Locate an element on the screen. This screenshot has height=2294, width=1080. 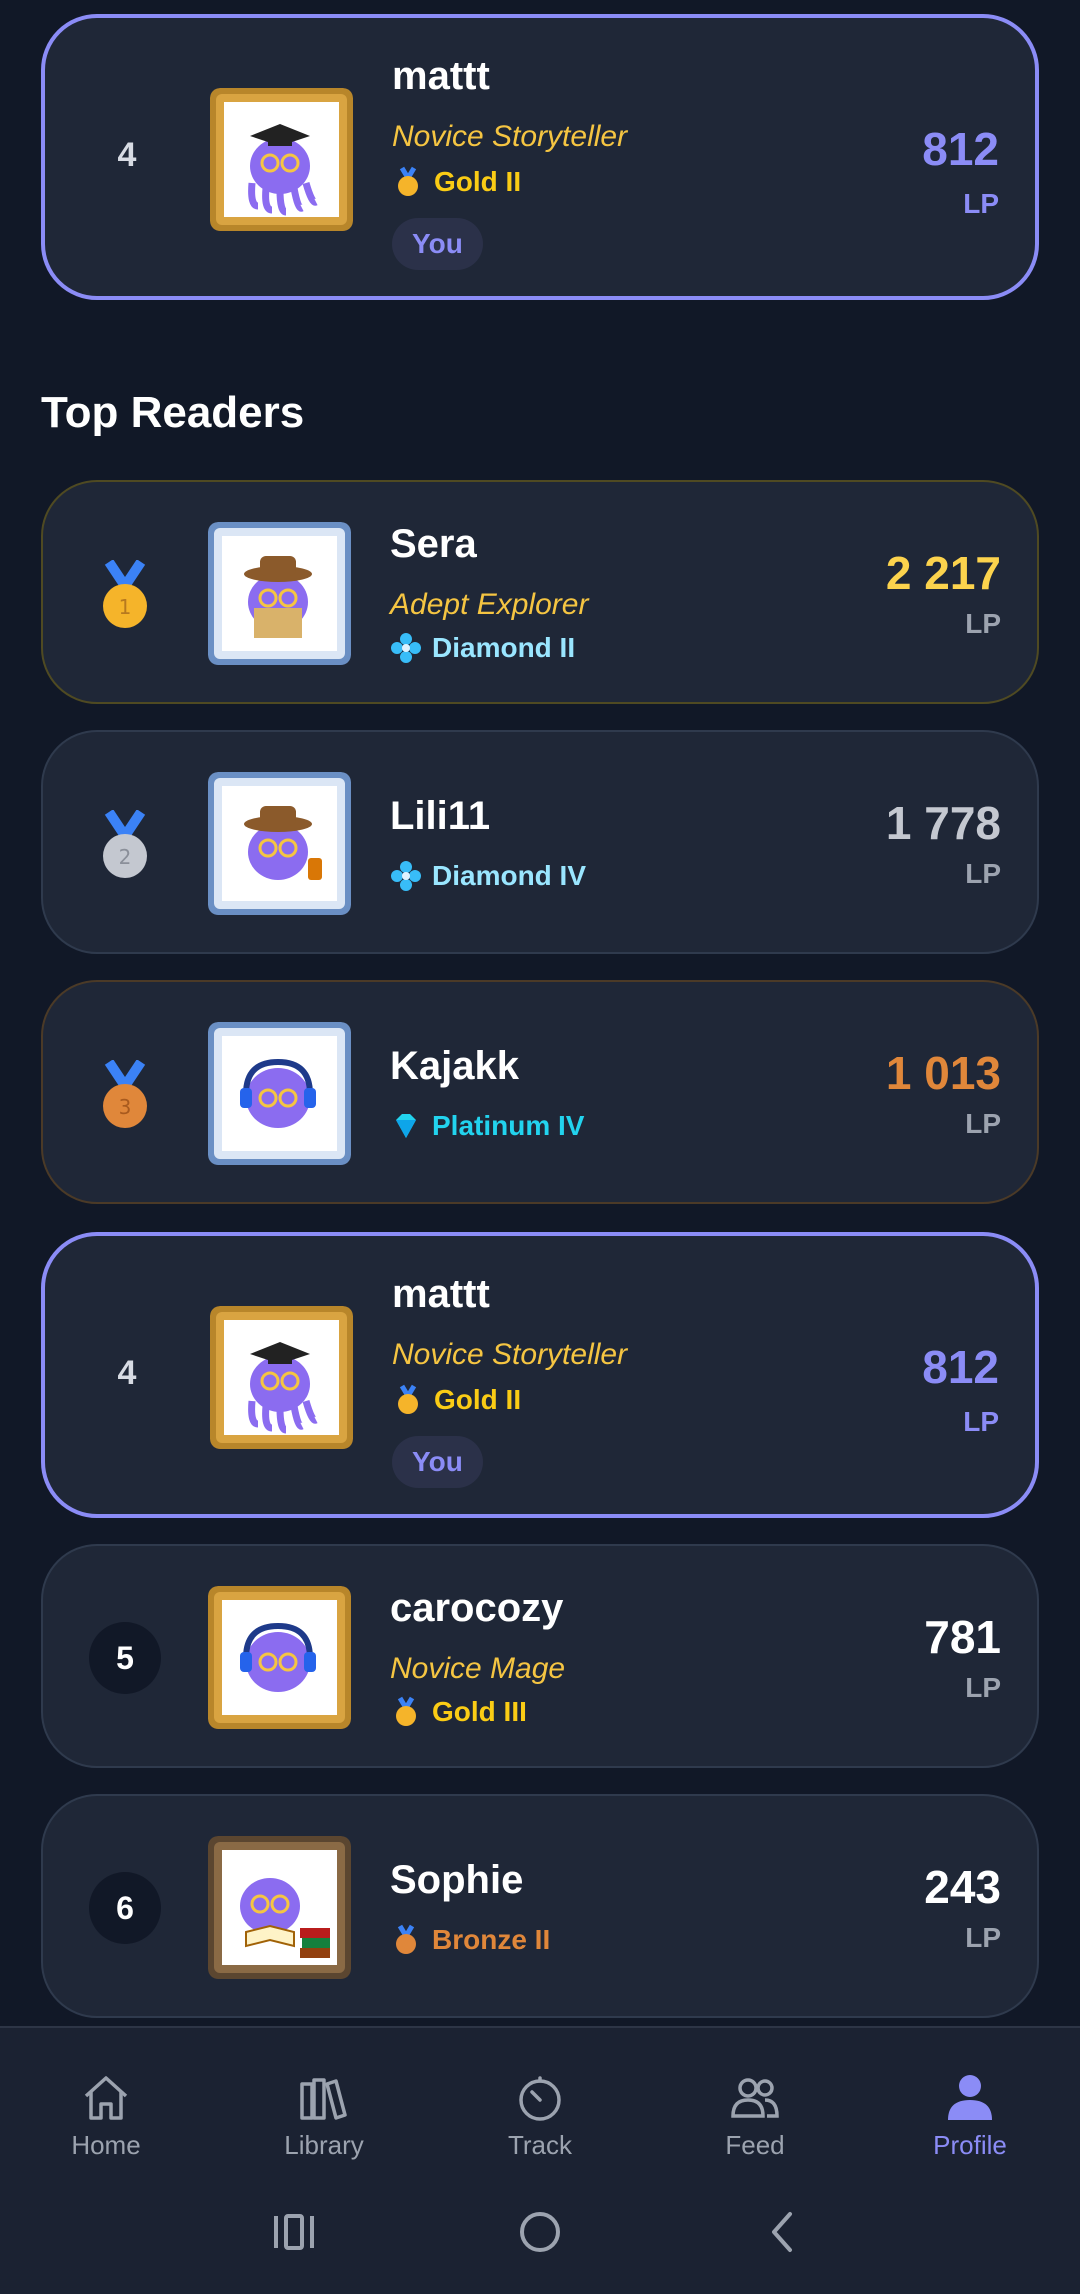
tier-label: Diamond II is located at coordinates (504, 647).